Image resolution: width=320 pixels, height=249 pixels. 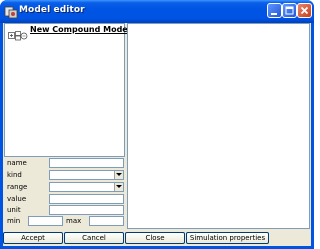 What do you see at coordinates (17, 187) in the screenshot?
I see `range-label: range` at bounding box center [17, 187].